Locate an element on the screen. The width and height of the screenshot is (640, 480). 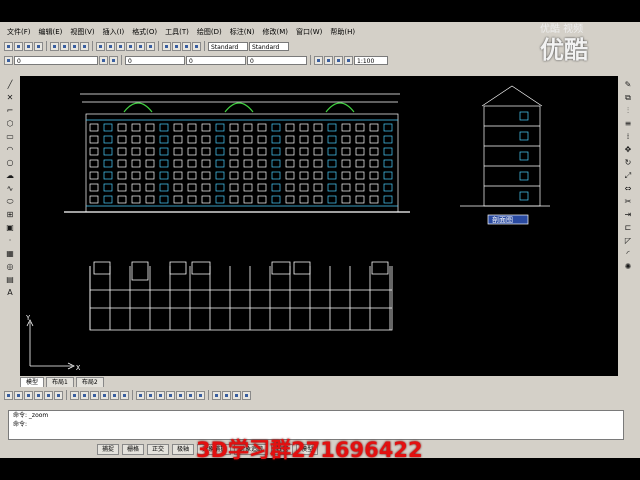
id-point-icon is located at coordinates (246, 395).